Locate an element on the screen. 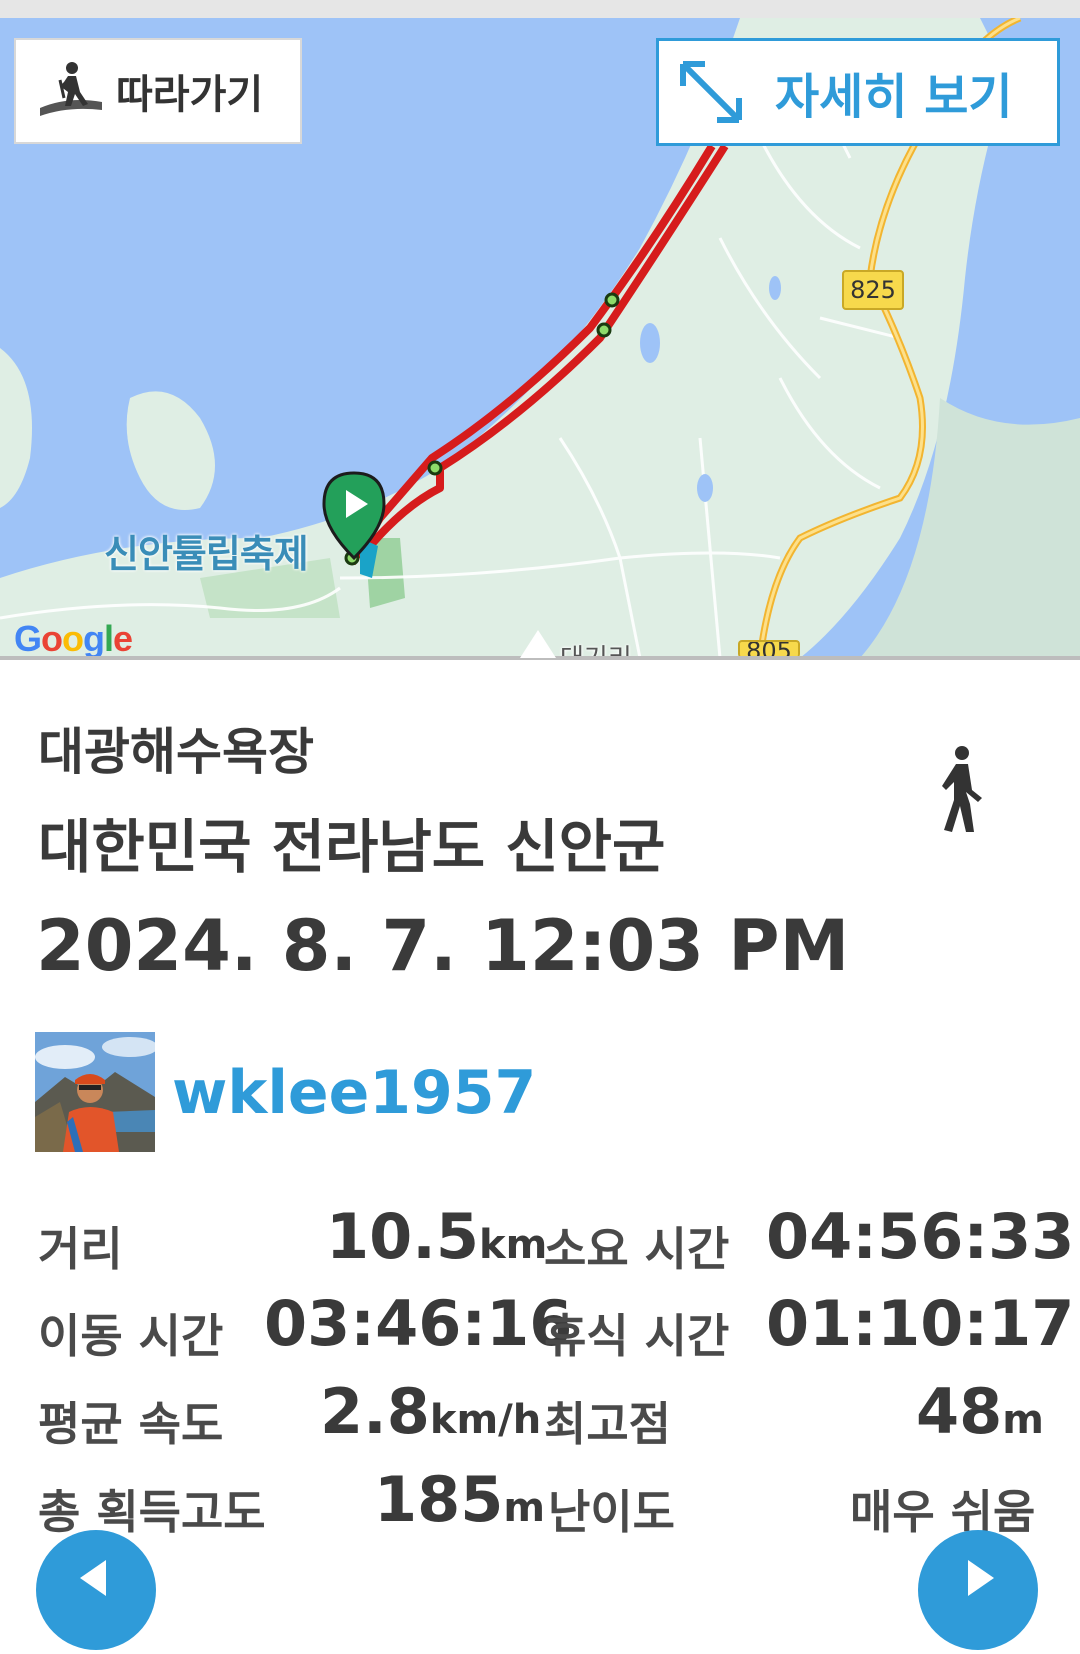 This screenshot has height=1654, width=1080. chevron-right-icon is located at coordinates (981, 1578).